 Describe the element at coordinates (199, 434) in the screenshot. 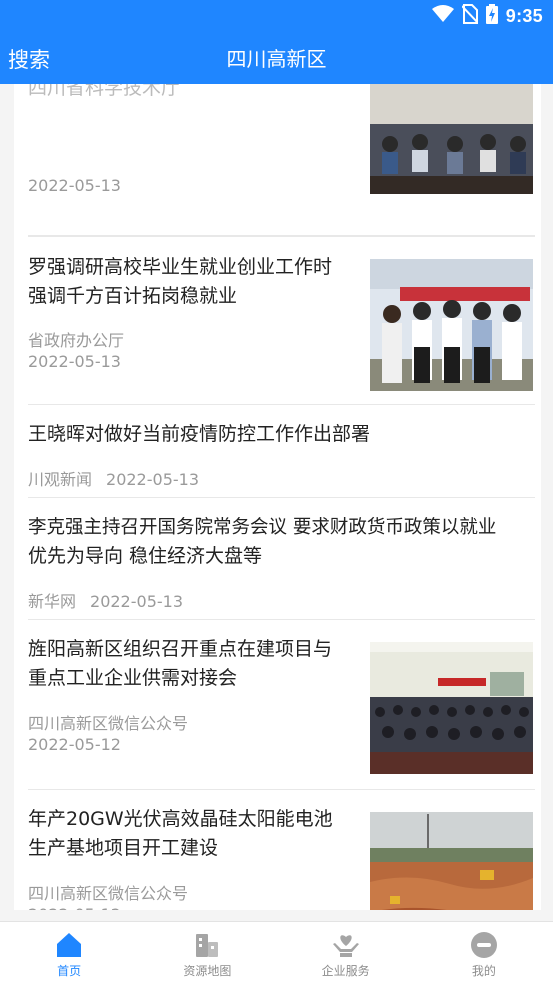

I see `news-headline: 王晓晖对做好当前疫情防控工作作出部署` at that location.